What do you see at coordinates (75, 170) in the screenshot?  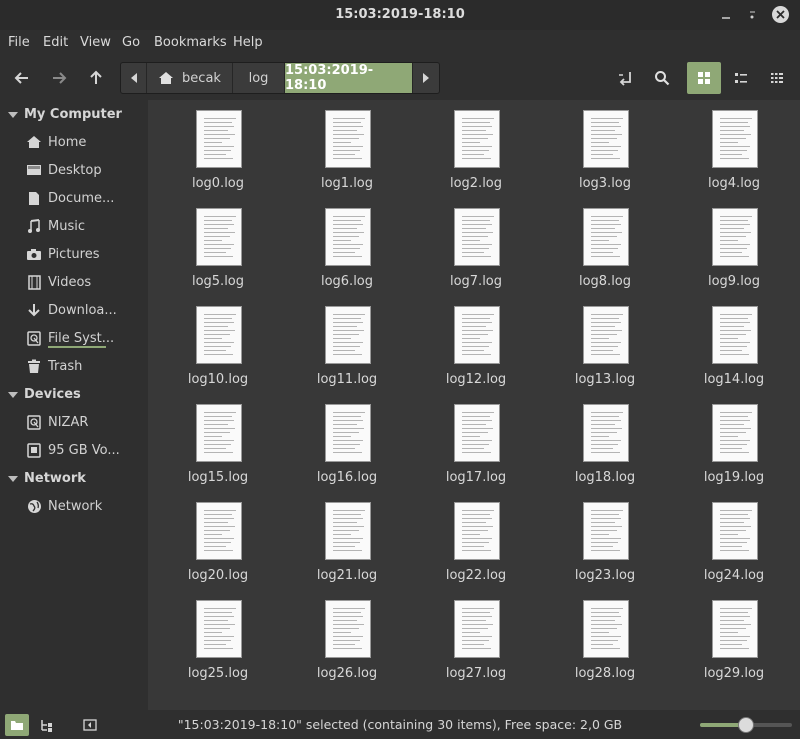 I see `sidebar-item-label: Desktop` at bounding box center [75, 170].